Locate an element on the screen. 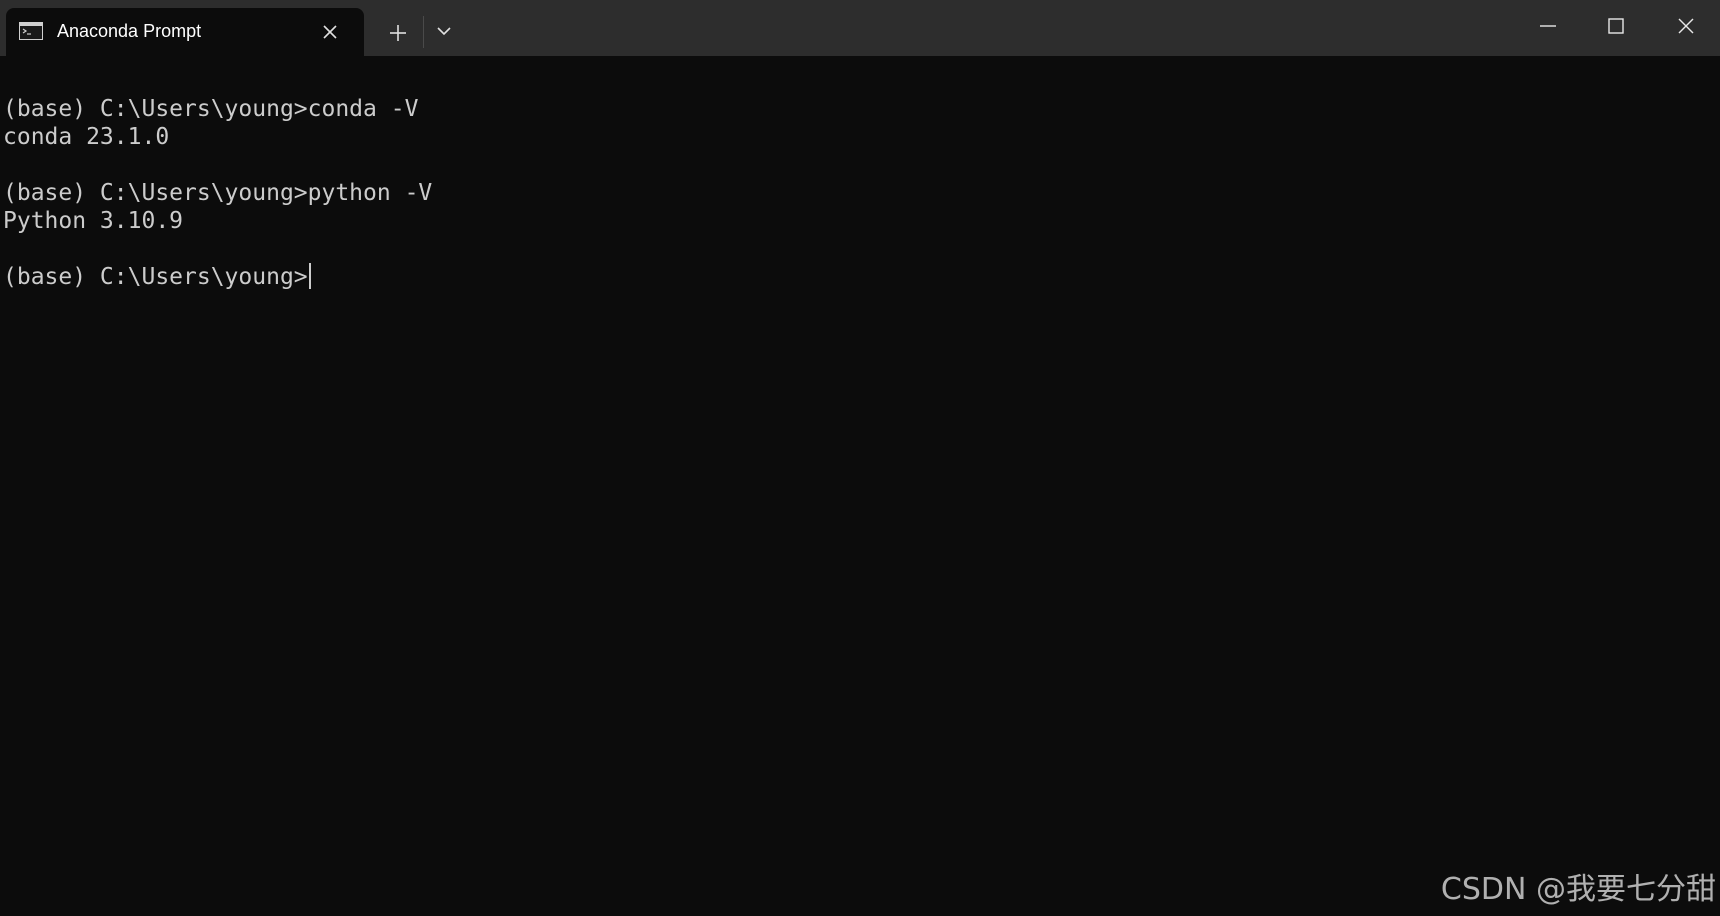 The image size is (1720, 916). close-tab-icon is located at coordinates (330, 32).